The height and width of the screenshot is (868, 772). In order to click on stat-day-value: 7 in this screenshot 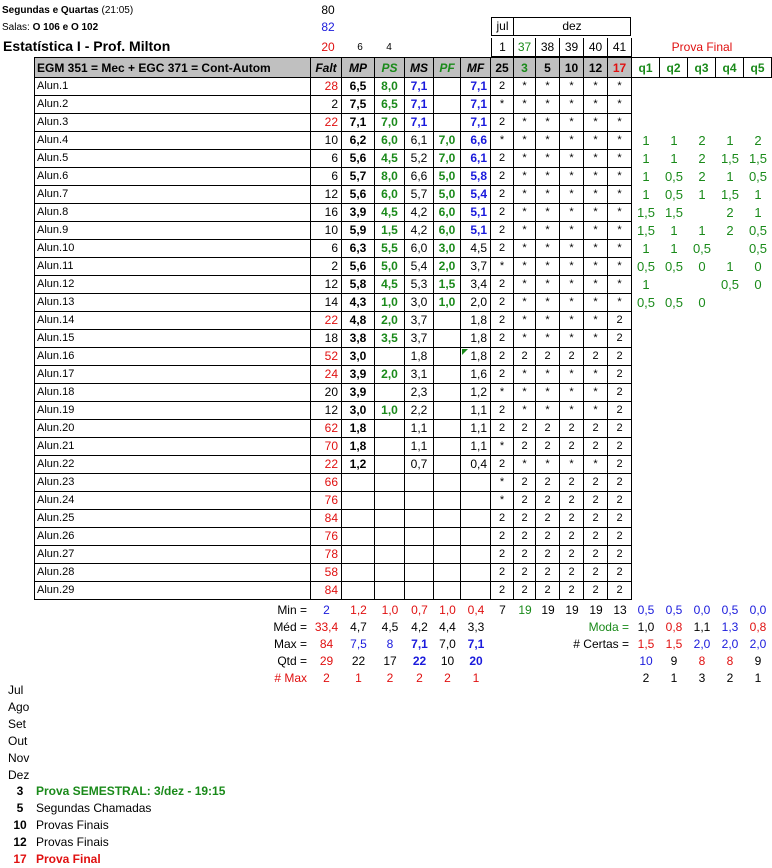, I will do `click(502, 610)`.